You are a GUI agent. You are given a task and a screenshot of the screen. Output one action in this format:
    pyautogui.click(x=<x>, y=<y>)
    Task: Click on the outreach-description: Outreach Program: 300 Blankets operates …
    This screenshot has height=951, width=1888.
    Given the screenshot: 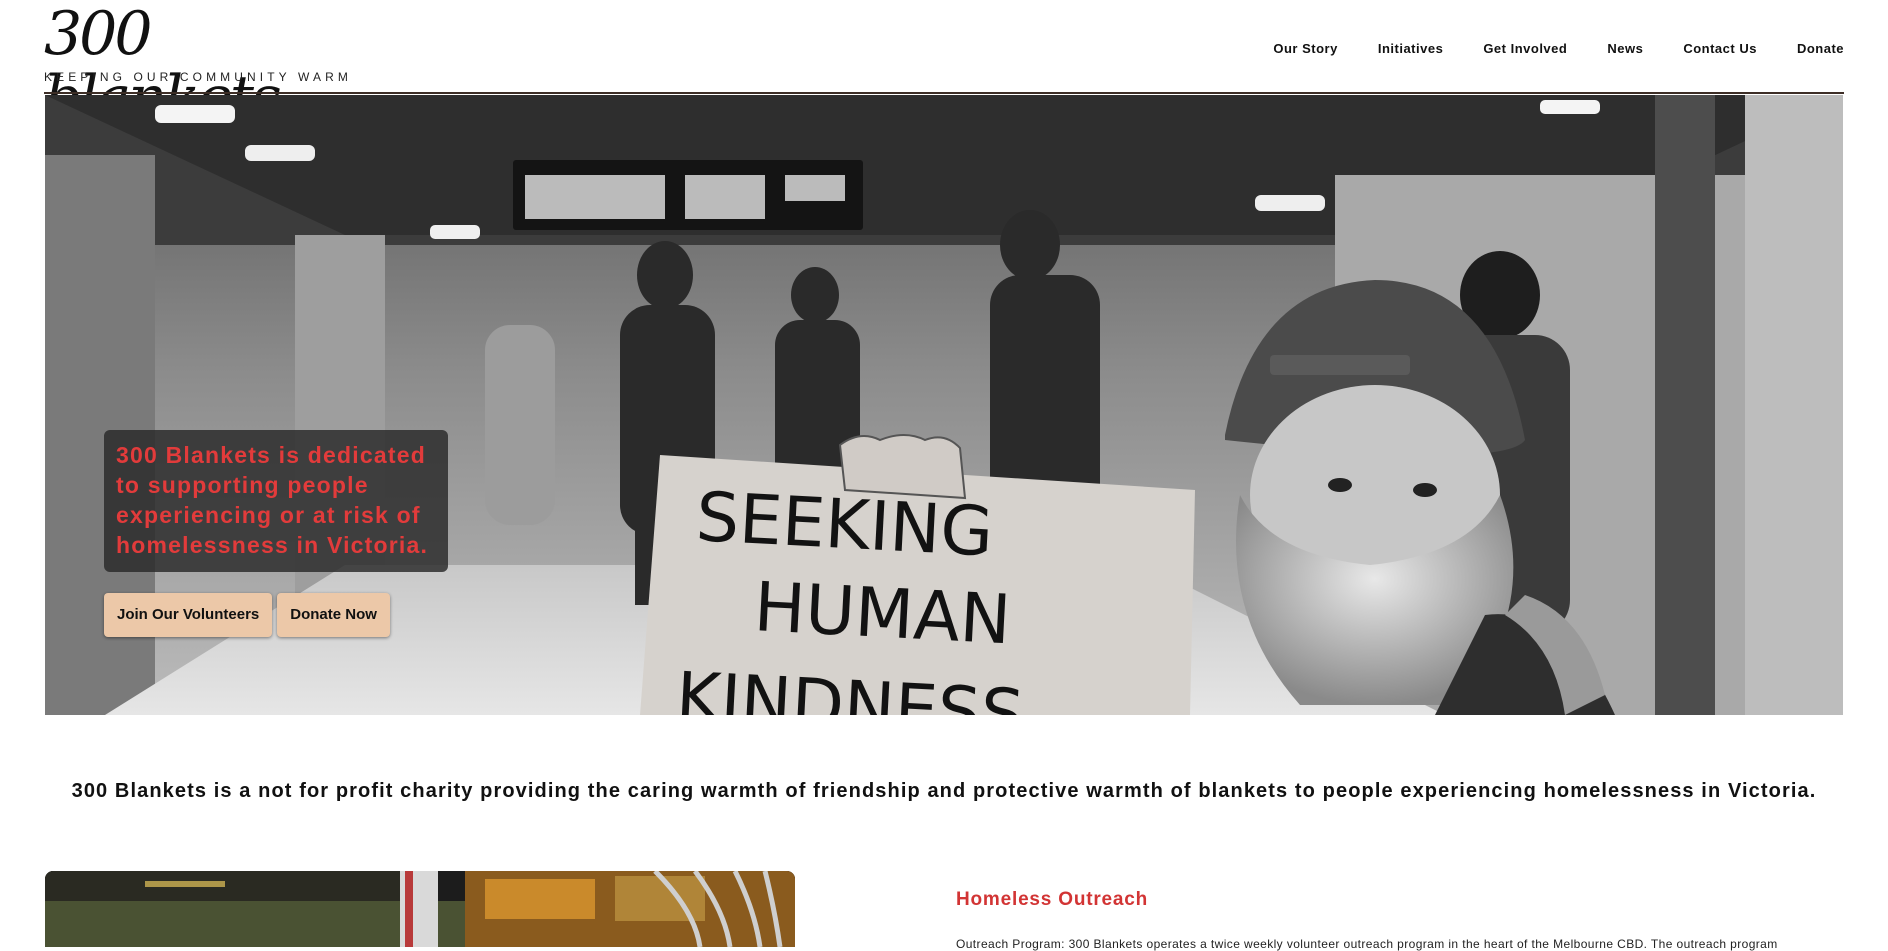 What is the action you would take?
    pyautogui.click(x=1367, y=944)
    